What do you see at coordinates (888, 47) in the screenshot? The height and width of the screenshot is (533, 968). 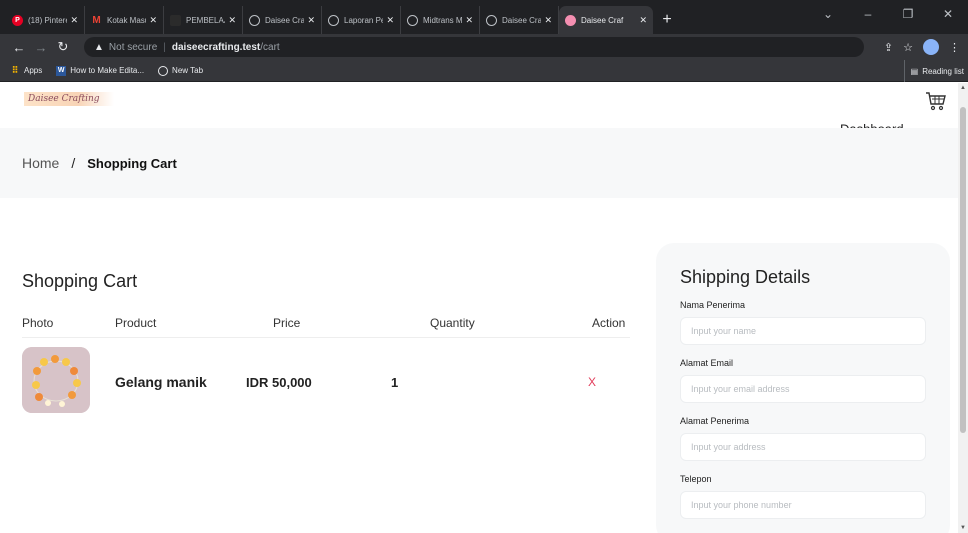 I see `share-icon: ⇪` at bounding box center [888, 47].